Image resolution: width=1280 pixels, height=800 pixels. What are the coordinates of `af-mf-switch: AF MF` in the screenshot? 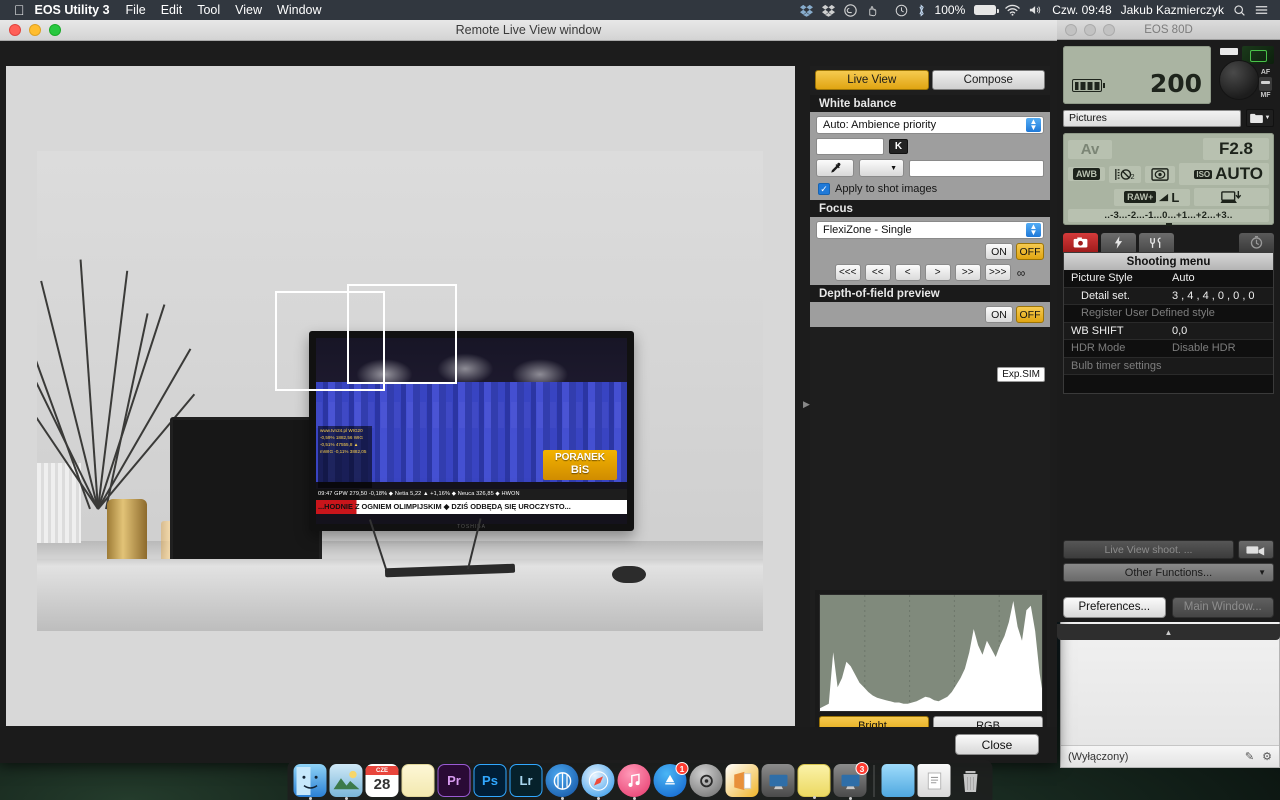 It's located at (1265, 84).